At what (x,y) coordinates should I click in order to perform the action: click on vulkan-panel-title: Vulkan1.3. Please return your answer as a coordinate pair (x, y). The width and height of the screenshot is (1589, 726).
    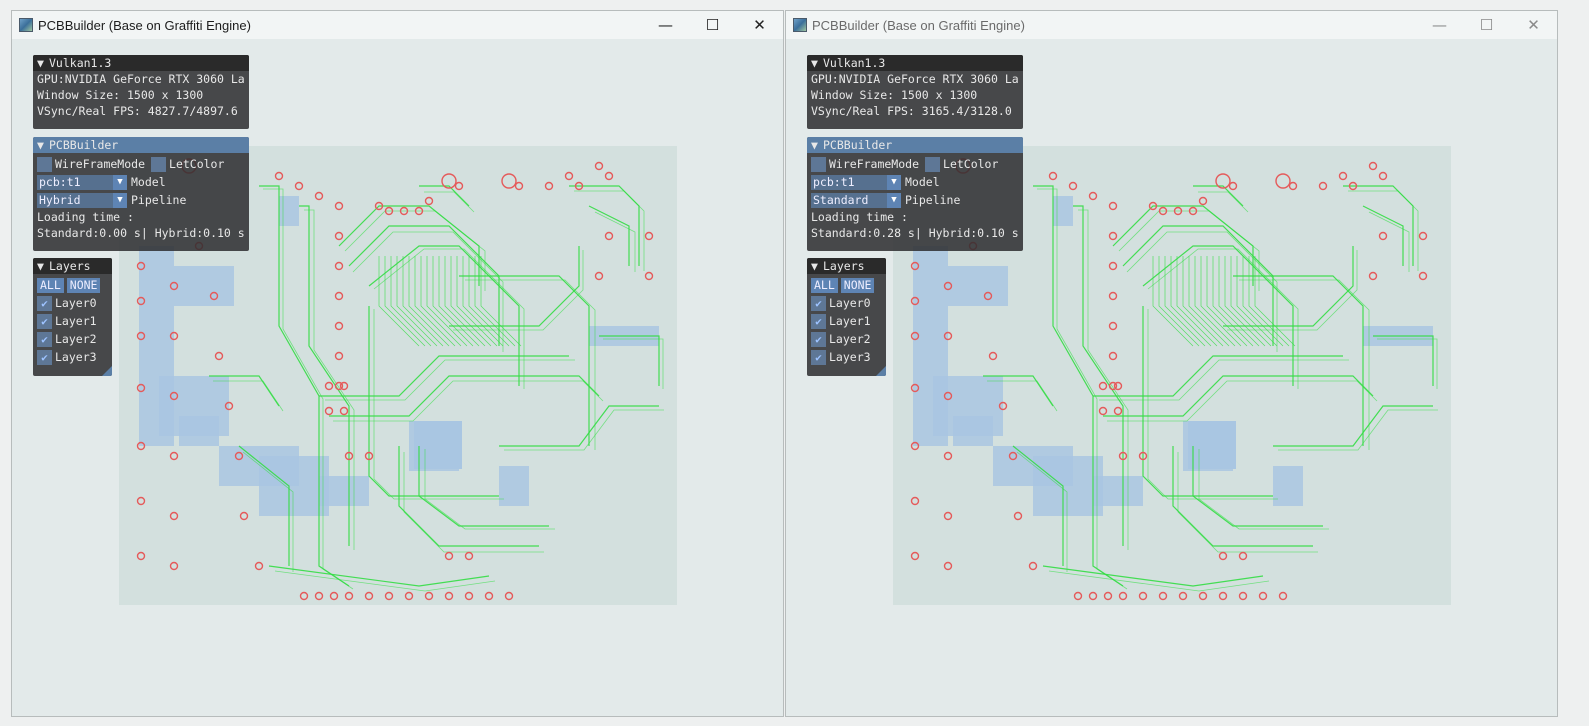
    Looking at the image, I should click on (854, 63).